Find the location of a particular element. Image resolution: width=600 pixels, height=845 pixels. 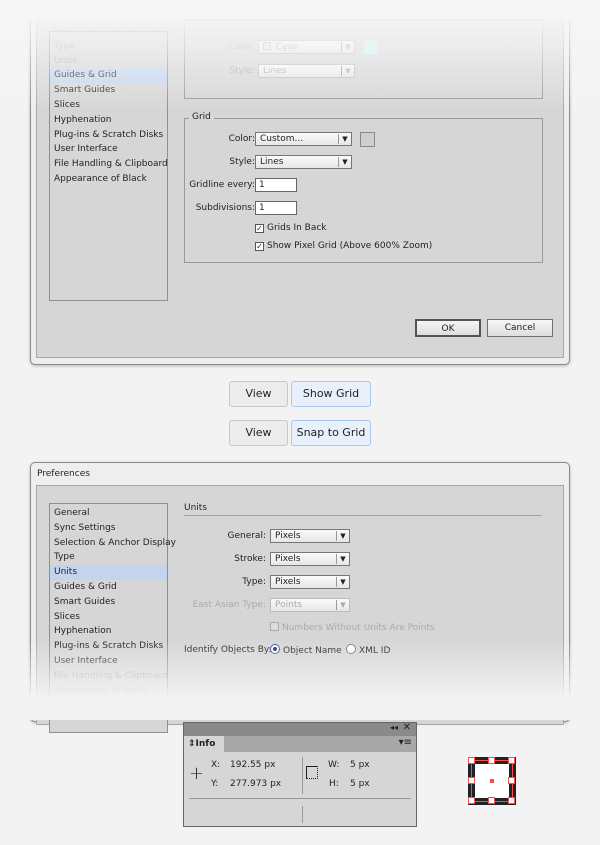

grid-color-label: Color: is located at coordinates (241, 139).